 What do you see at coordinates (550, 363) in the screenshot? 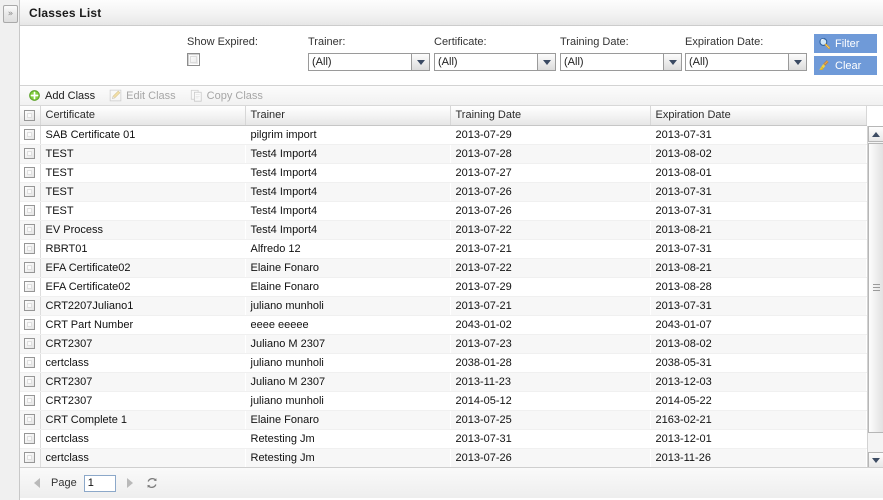
I see `cell-training-date: 2038-01-28` at bounding box center [550, 363].